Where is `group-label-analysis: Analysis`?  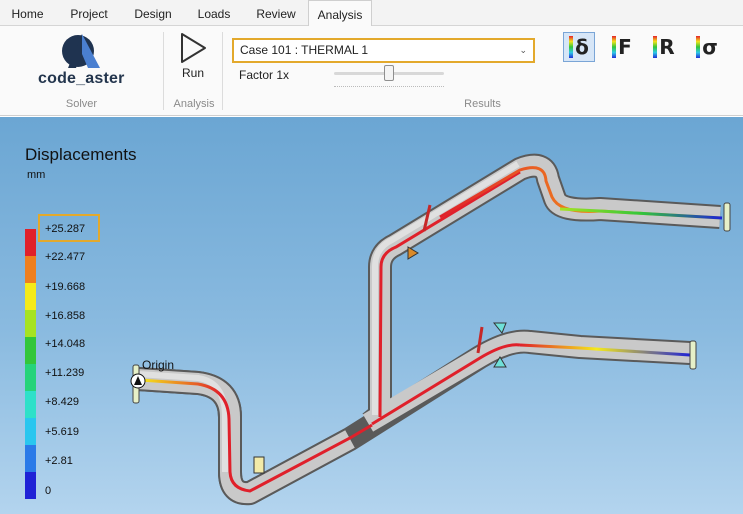 group-label-analysis: Analysis is located at coordinates (194, 104).